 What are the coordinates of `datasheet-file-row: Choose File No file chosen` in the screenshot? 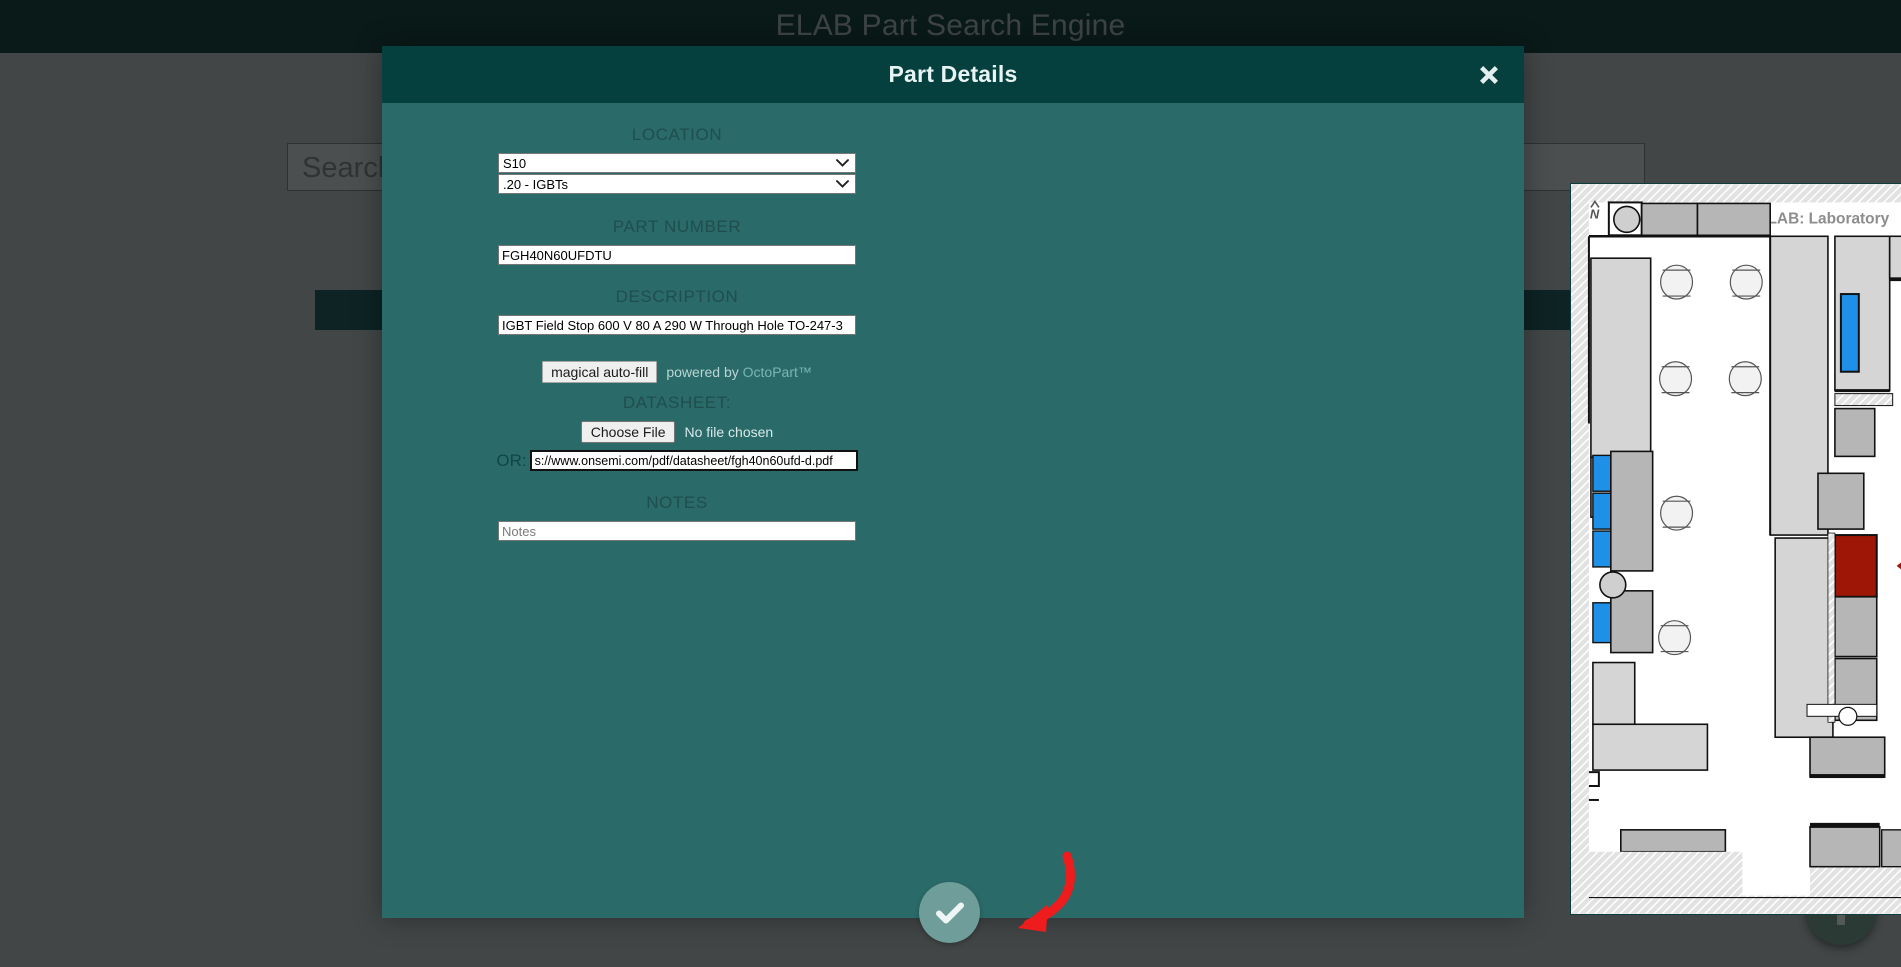 It's located at (677, 432).